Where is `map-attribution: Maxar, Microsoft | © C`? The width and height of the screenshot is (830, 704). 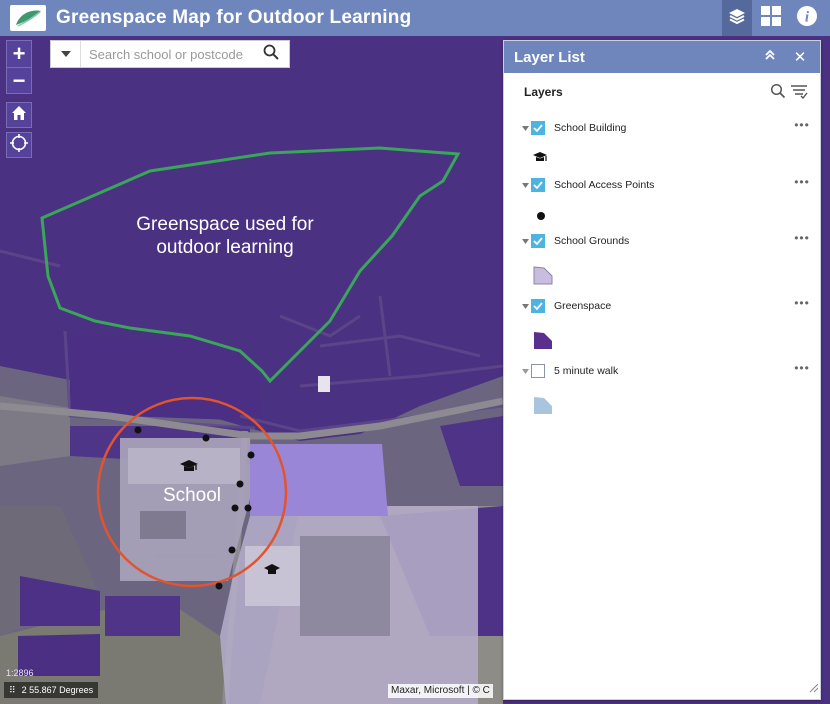
map-attribution: Maxar, Microsoft | © C is located at coordinates (440, 691).